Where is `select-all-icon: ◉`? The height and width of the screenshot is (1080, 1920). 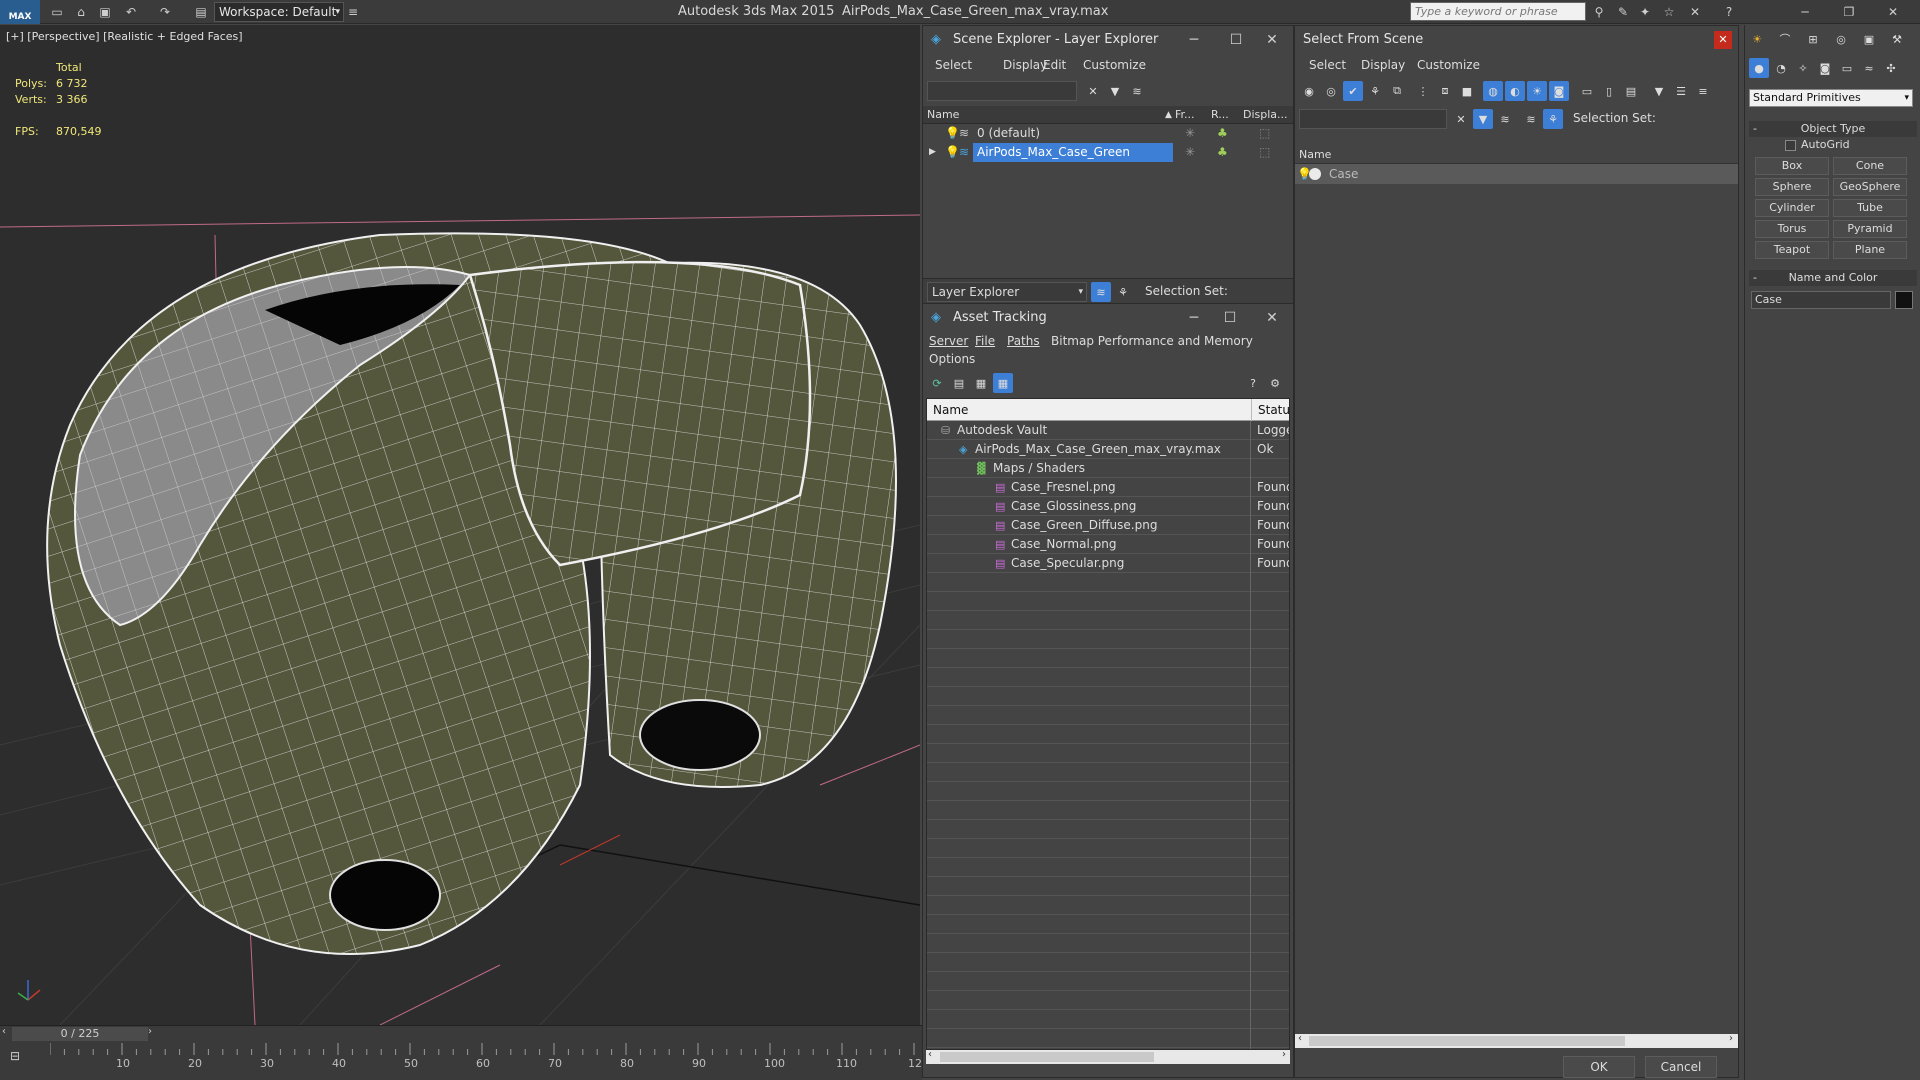 select-all-icon: ◉ is located at coordinates (1309, 91).